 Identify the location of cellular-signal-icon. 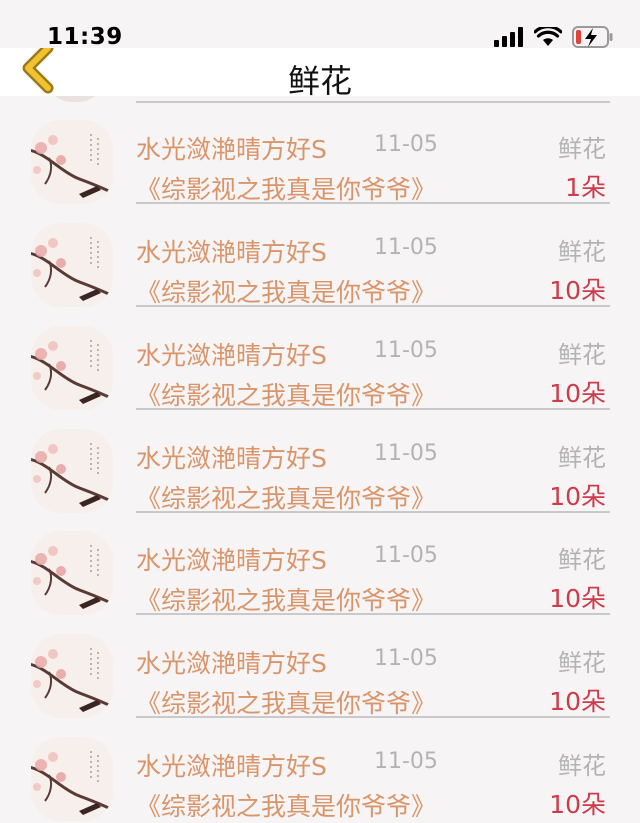
(508, 37).